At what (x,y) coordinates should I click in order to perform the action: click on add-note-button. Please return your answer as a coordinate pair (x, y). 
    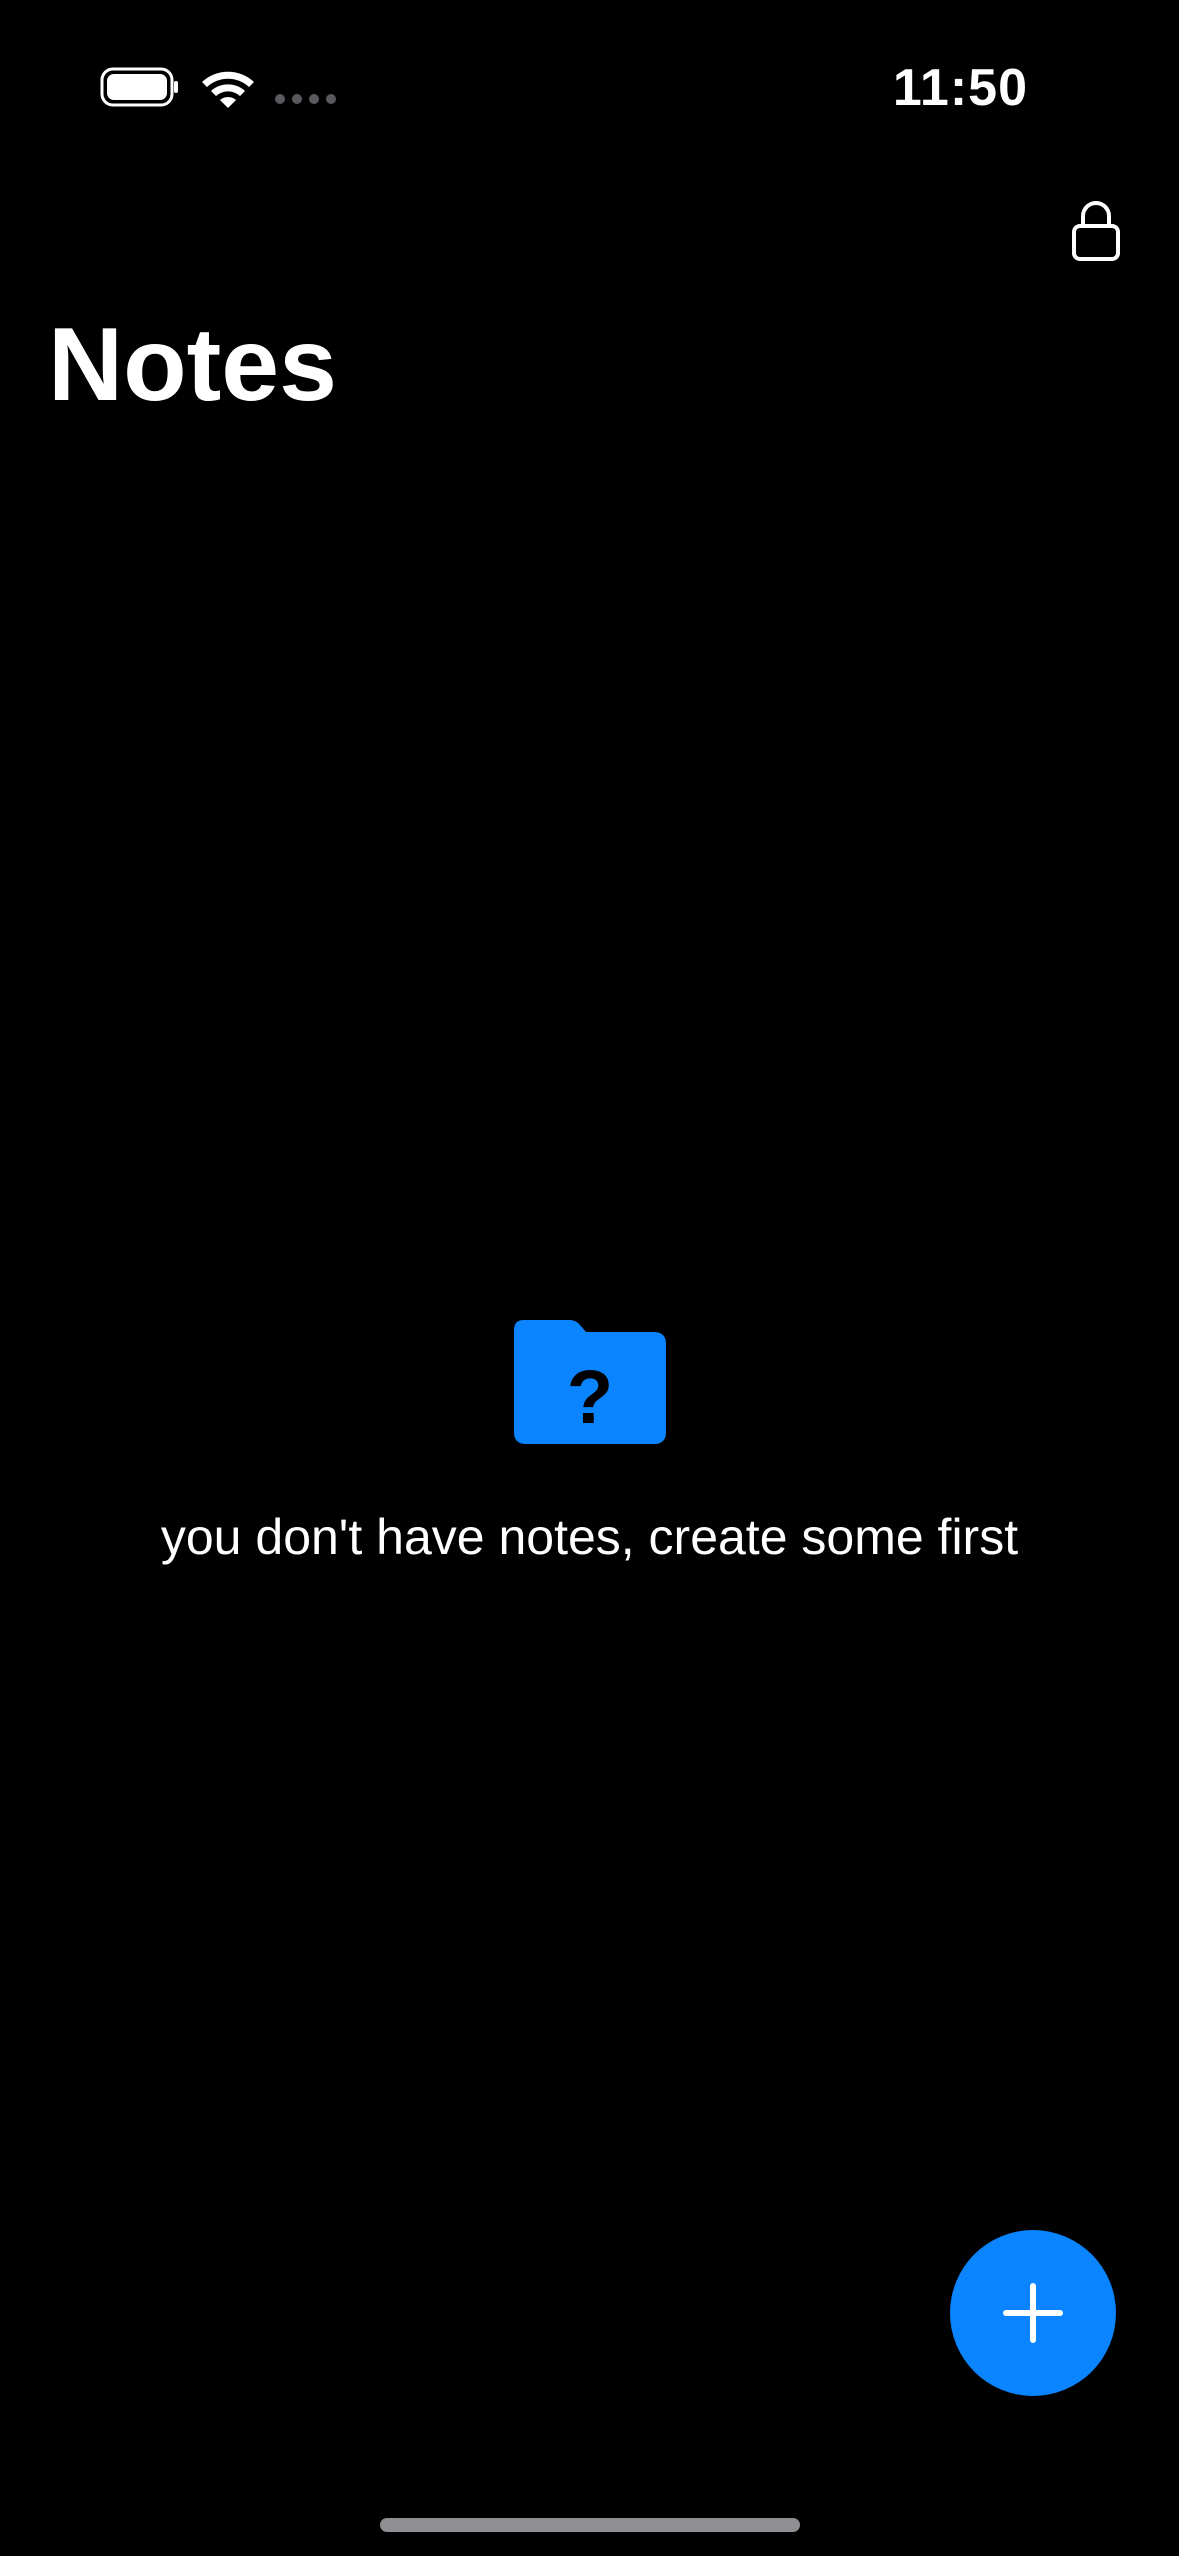
    Looking at the image, I should click on (1033, 2313).